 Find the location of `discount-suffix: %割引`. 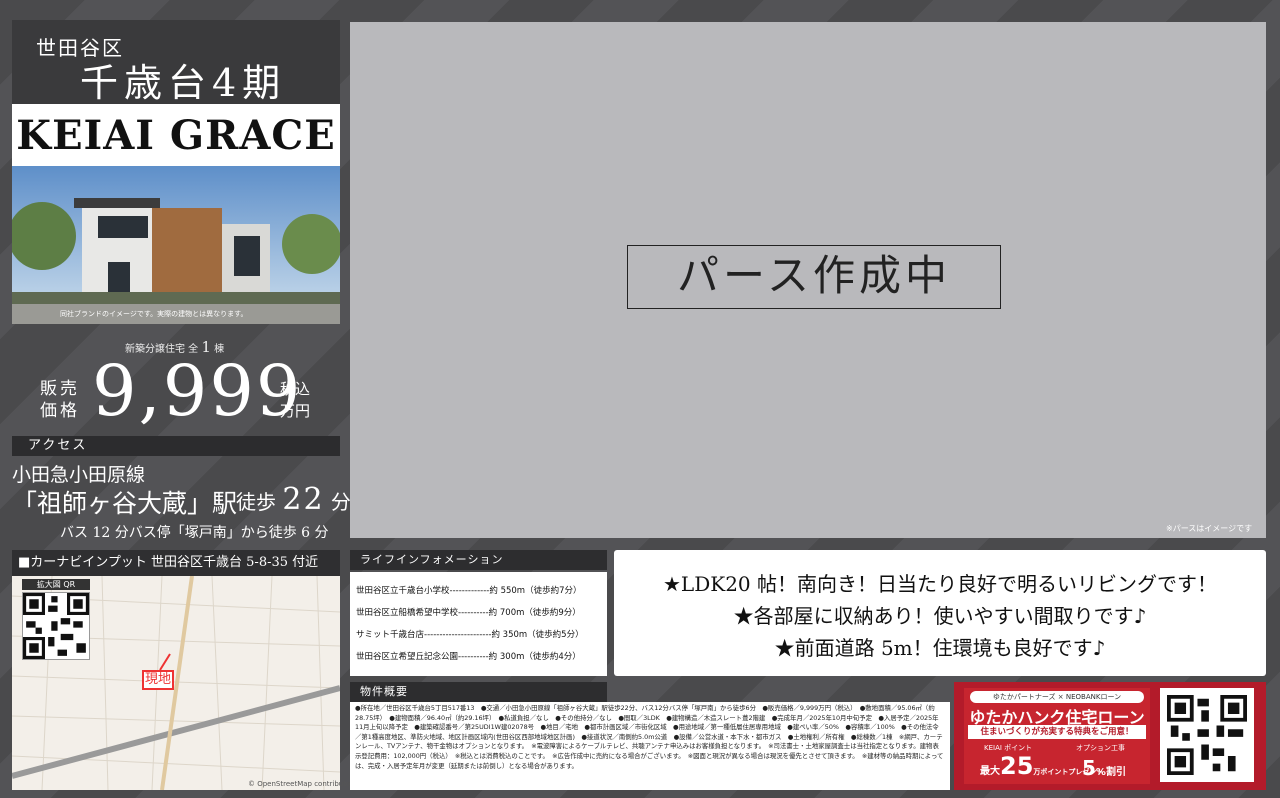

discount-suffix: %割引 is located at coordinates (1110, 772).